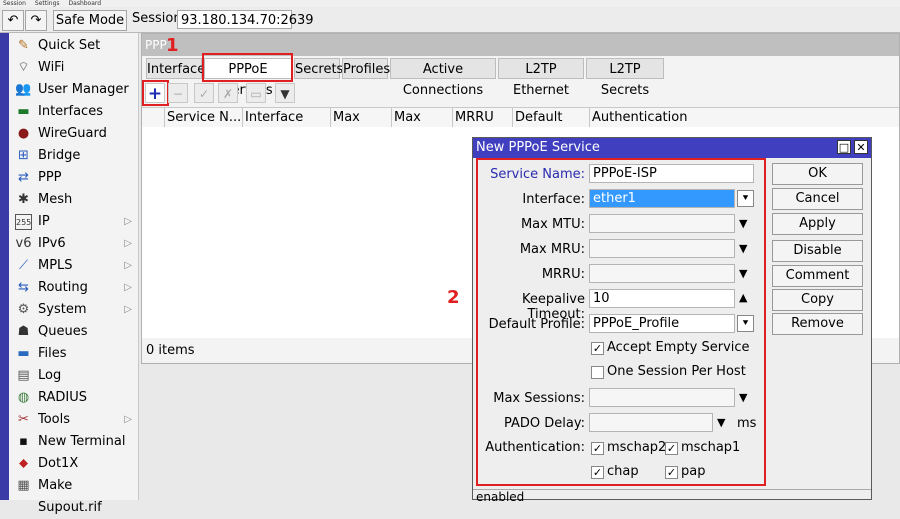  I want to click on mrru-dropdown-icon: ▼, so click(743, 273).